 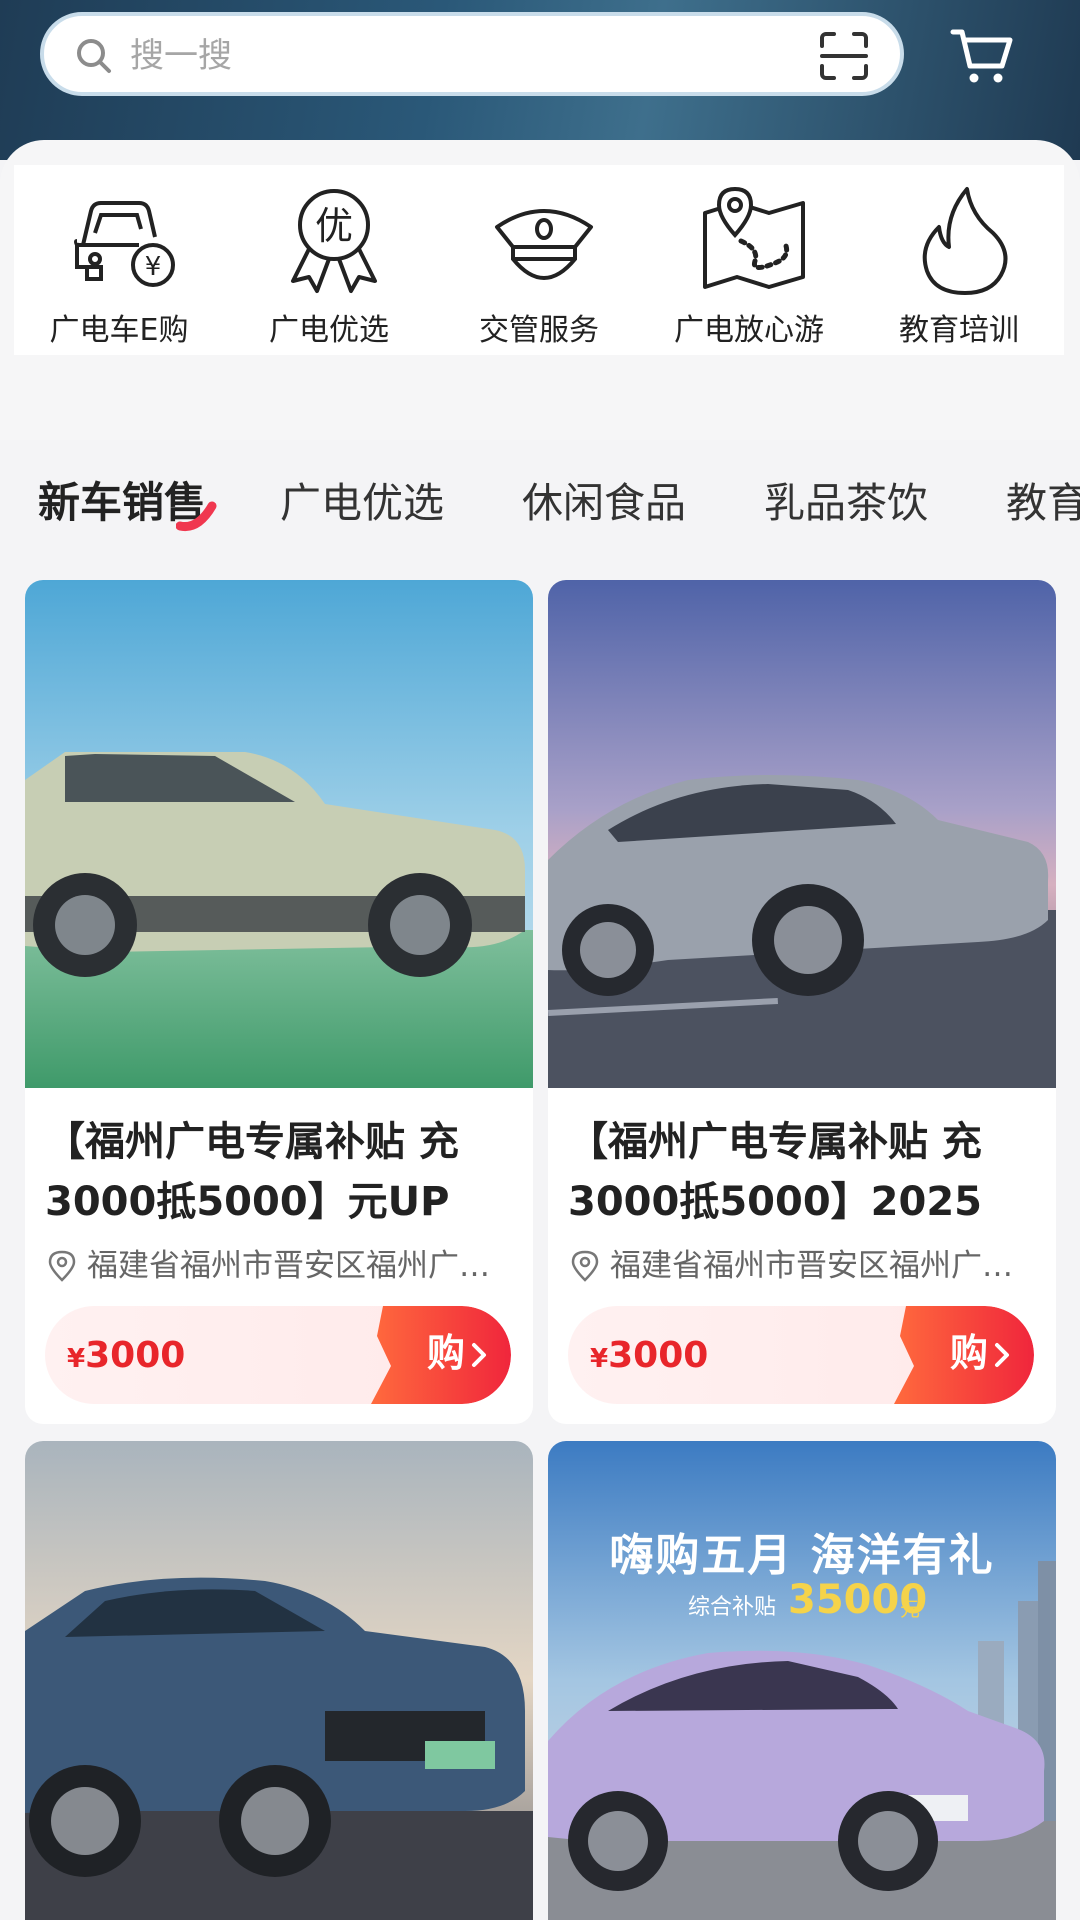 I want to click on silver-coupe-suv-photo, so click(x=802, y=834).